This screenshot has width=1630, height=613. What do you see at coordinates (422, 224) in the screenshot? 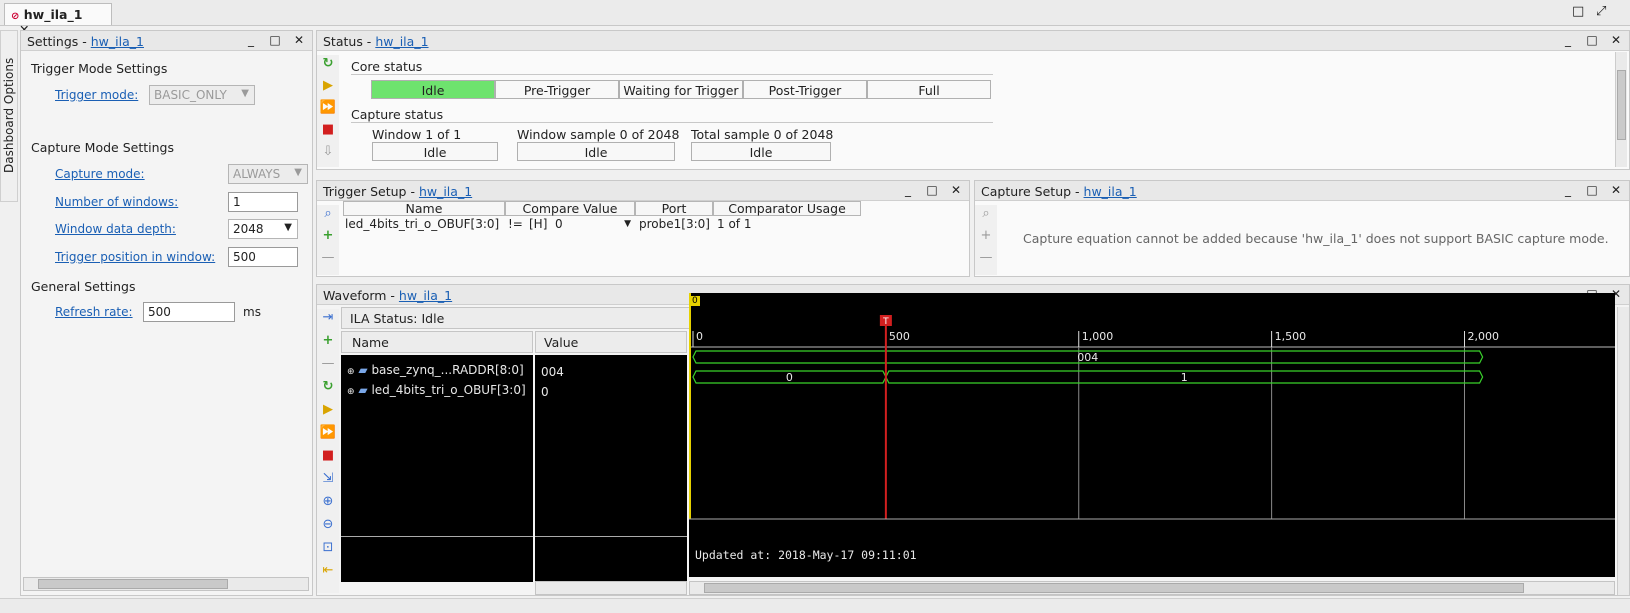
I see `trigger-probe-name: led_4bits_tri_o_OBUF[3:0]` at bounding box center [422, 224].